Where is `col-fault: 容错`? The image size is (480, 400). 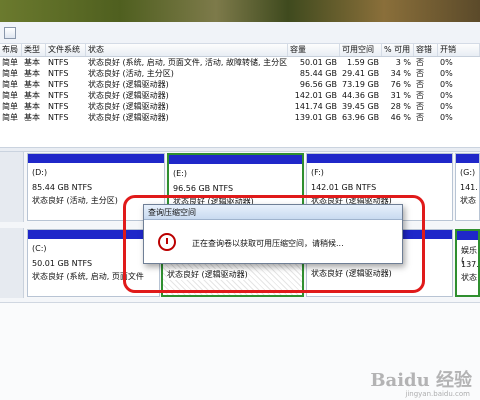 col-fault: 容错 is located at coordinates (426, 50).